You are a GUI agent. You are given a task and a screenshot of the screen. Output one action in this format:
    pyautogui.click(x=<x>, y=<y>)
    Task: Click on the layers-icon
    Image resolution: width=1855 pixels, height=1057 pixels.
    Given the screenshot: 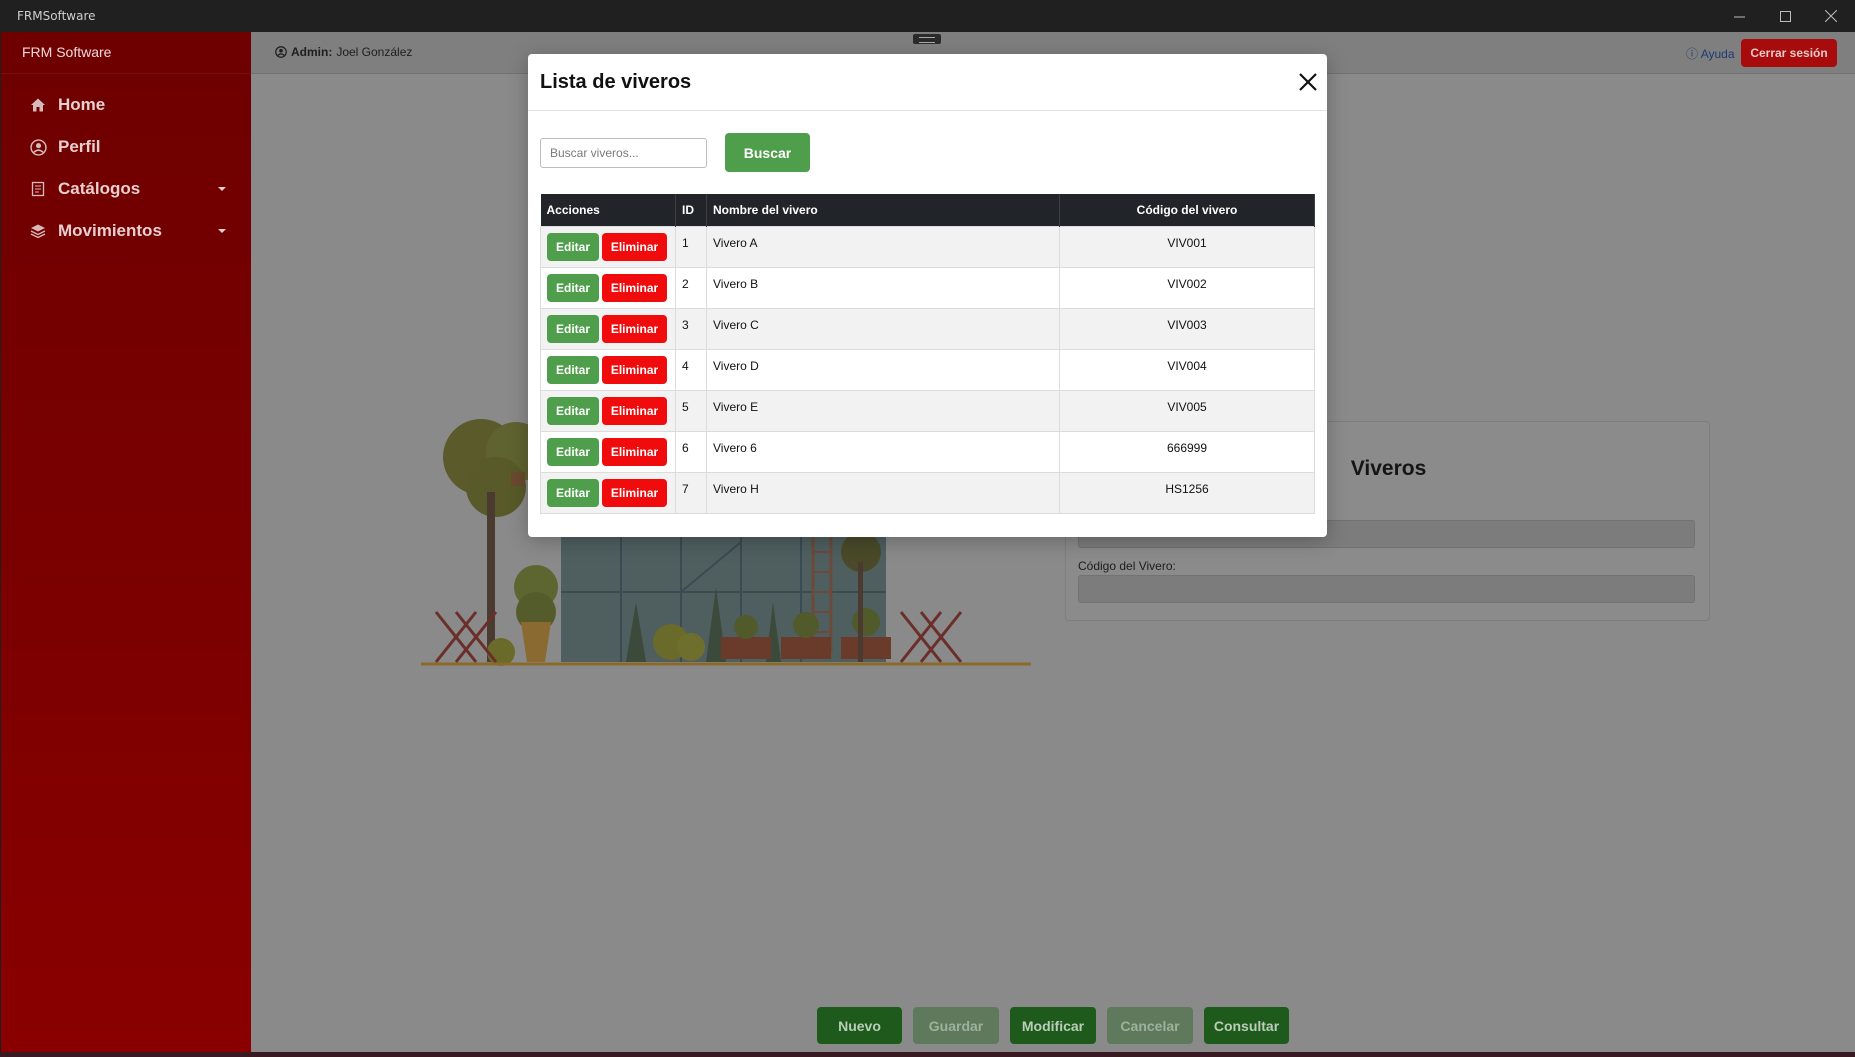 What is the action you would take?
    pyautogui.click(x=38, y=231)
    